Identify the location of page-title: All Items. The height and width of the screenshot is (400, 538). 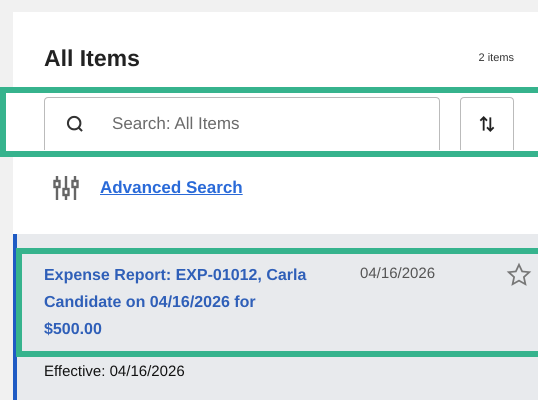
(92, 58).